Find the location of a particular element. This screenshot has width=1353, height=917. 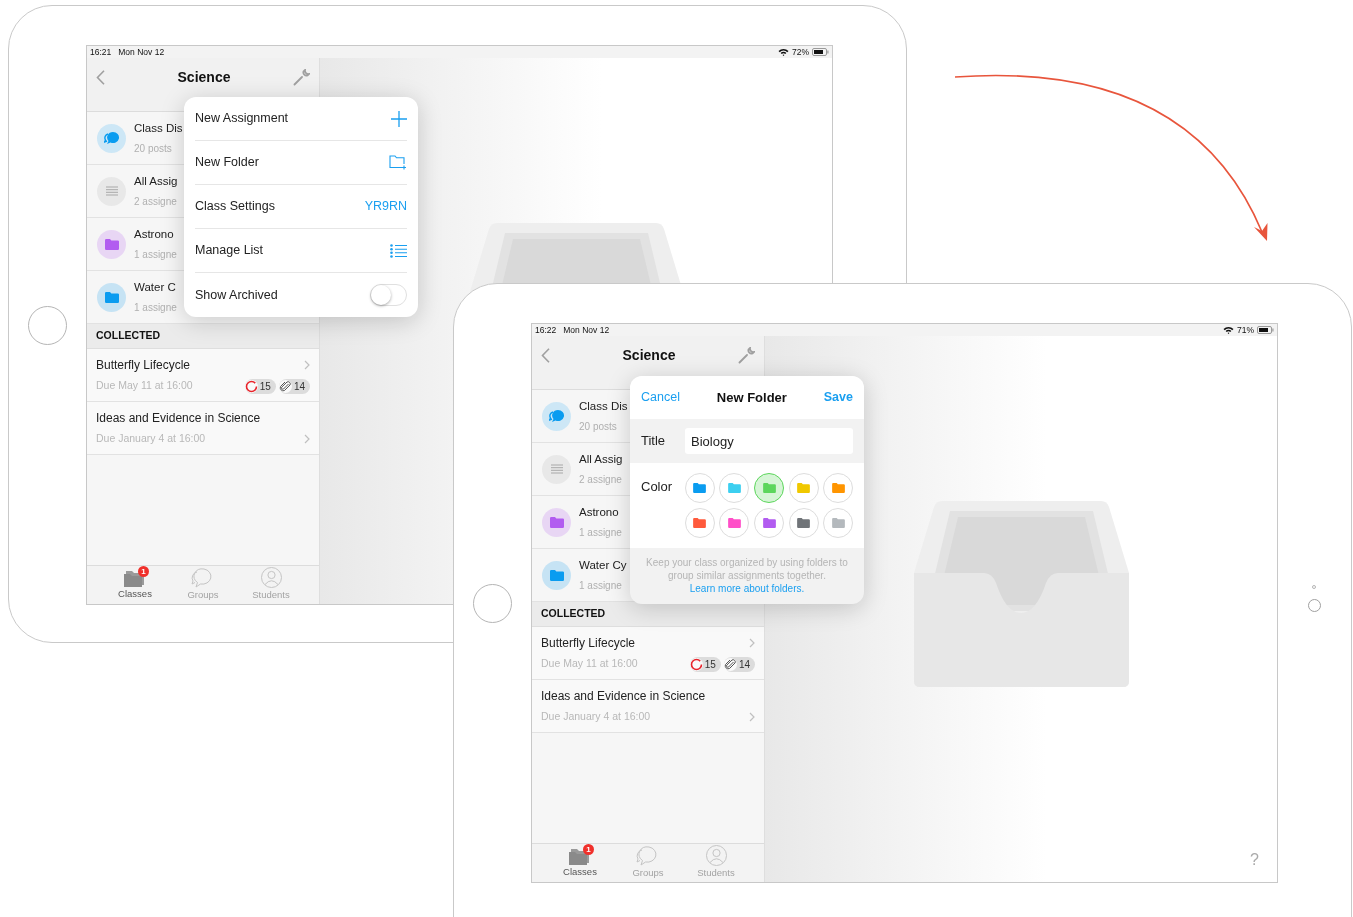

class-code: YR9RN is located at coordinates (385, 207).